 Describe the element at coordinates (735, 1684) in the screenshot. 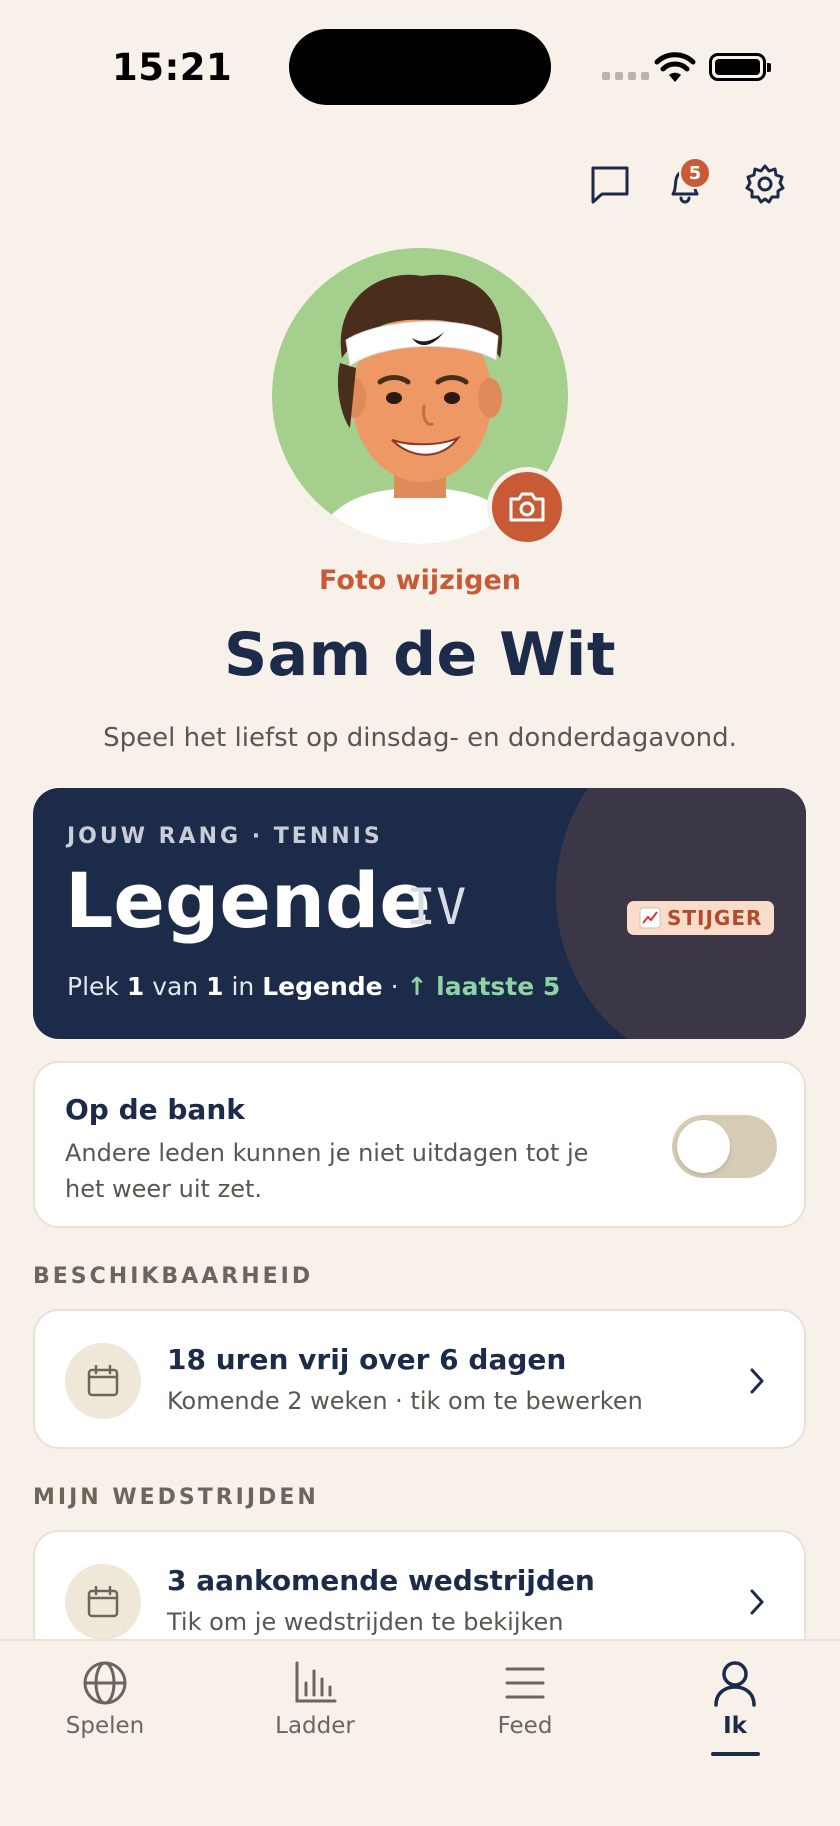

I see `person-icon` at that location.